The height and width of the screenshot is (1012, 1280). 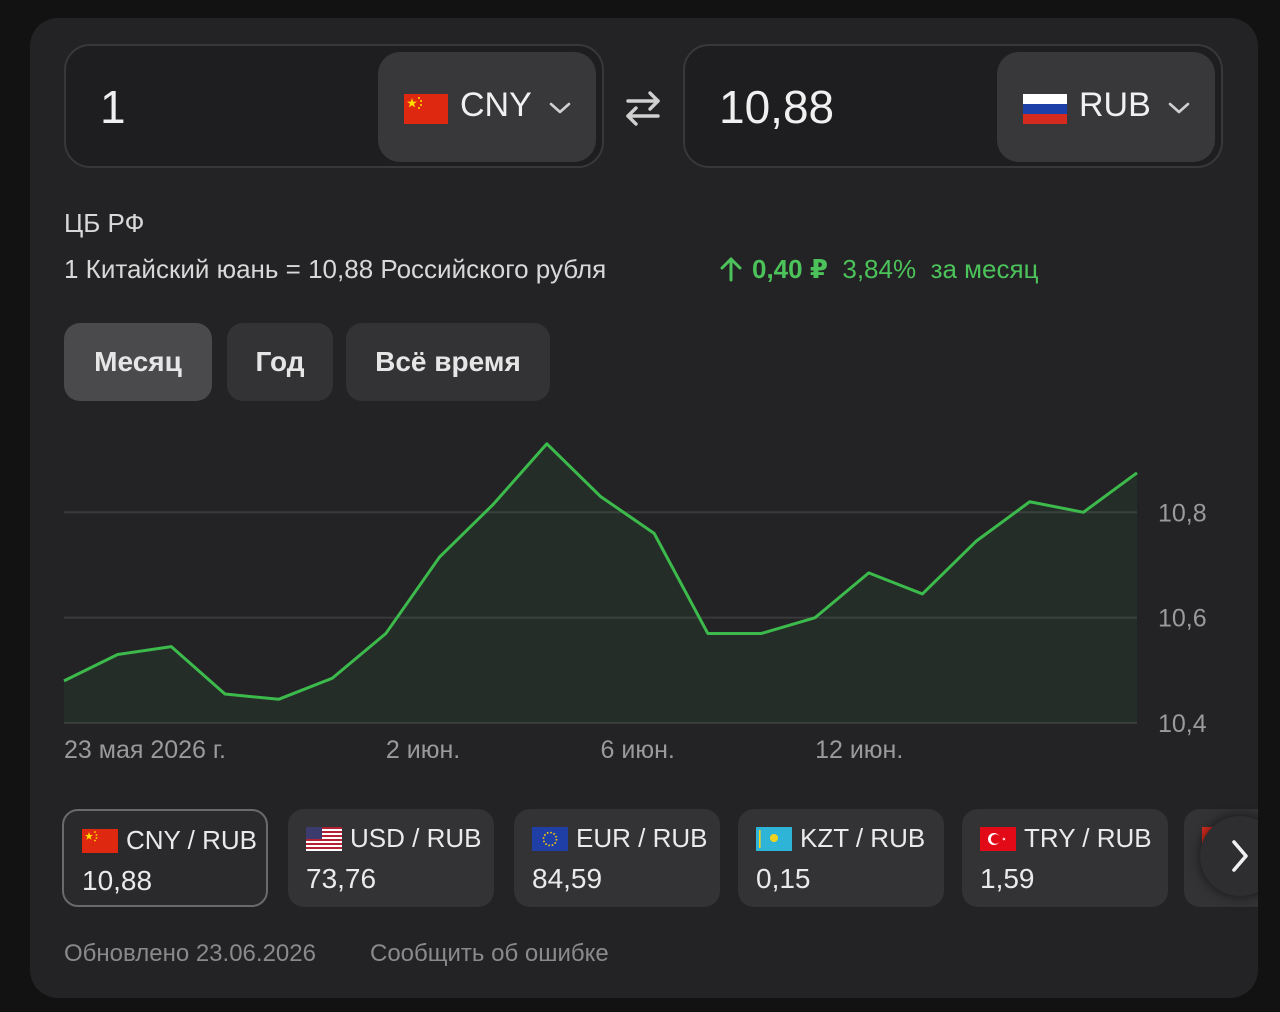 What do you see at coordinates (567, 878) in the screenshot?
I see `pair-value: 84,59` at bounding box center [567, 878].